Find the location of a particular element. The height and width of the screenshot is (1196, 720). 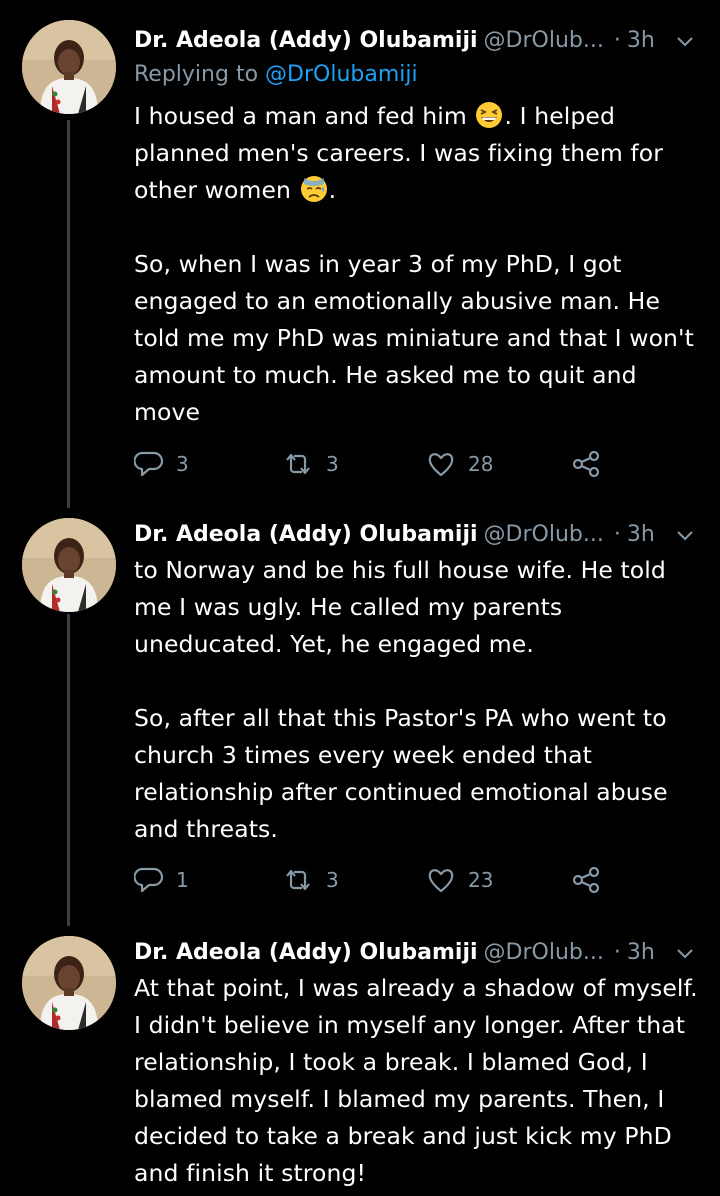

sweat-disappointed-emoji-icon is located at coordinates (313, 189).